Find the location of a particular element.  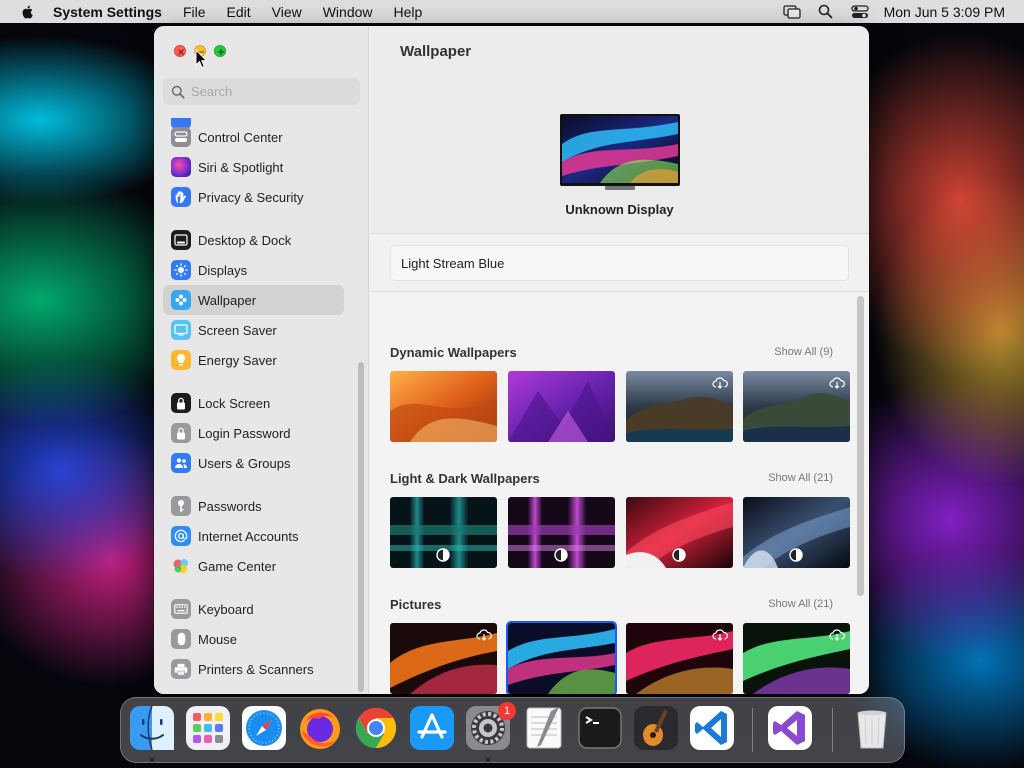

sidebar-item-wallpaper: Wallpaper is located at coordinates (253, 300).